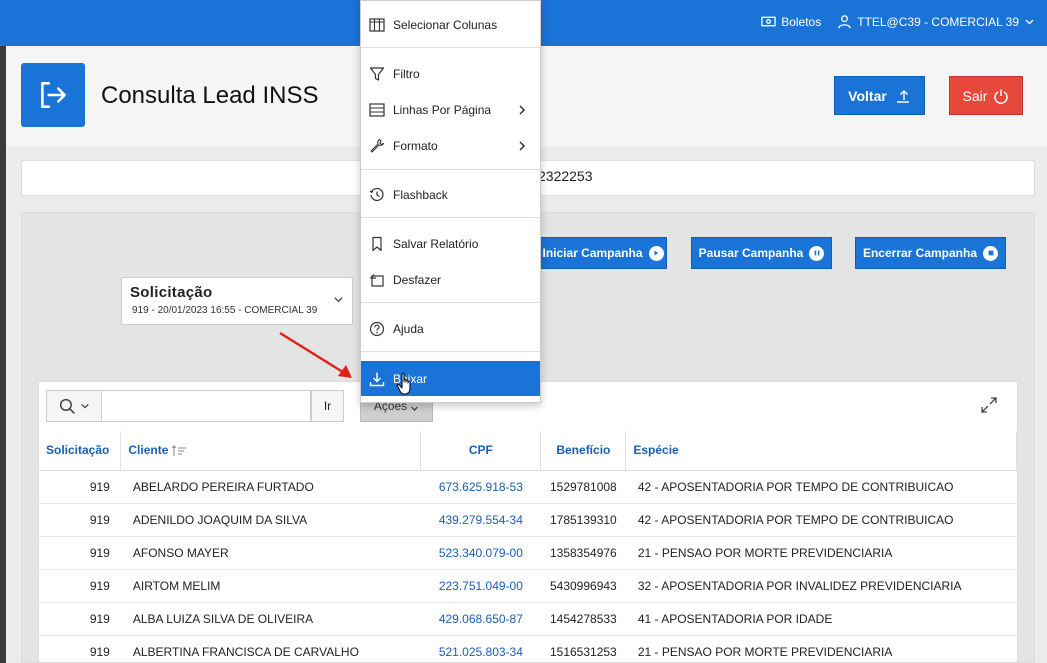 Image resolution: width=1047 pixels, height=663 pixels. Describe the element at coordinates (270, 487) in the screenshot. I see `cell-cliente: ABELARDO PEREIRA FURTADO` at that location.